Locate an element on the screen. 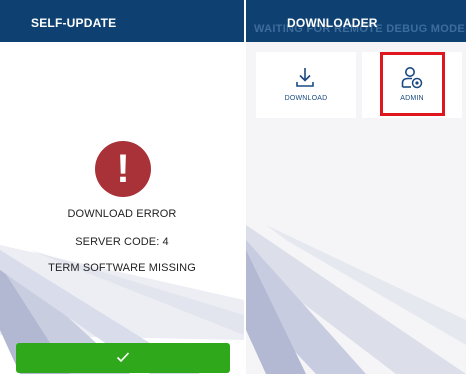 This screenshot has width=466, height=374. admin-tile-label: ADMIN is located at coordinates (412, 98).